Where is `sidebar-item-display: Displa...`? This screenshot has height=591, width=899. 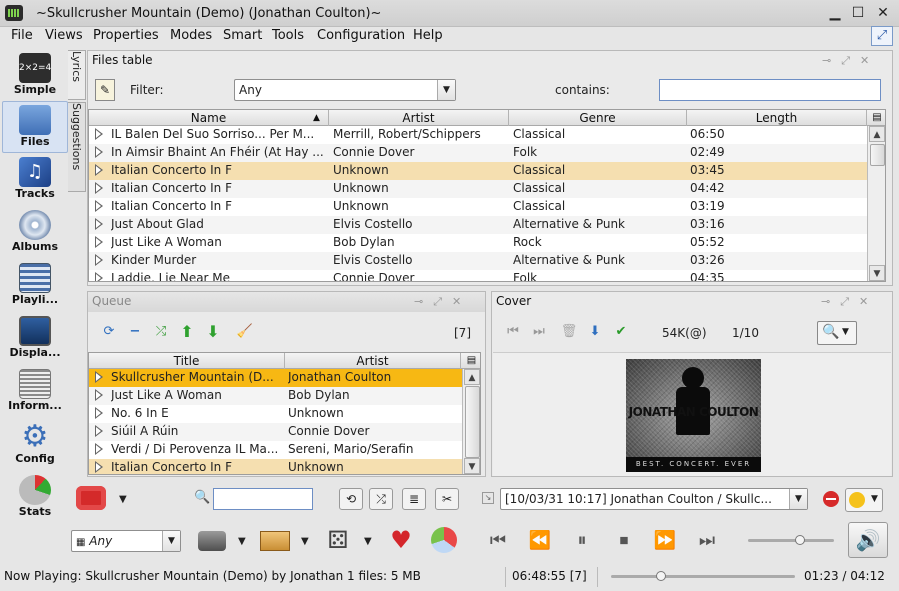
sidebar-item-display: Displa... is located at coordinates (35, 339).